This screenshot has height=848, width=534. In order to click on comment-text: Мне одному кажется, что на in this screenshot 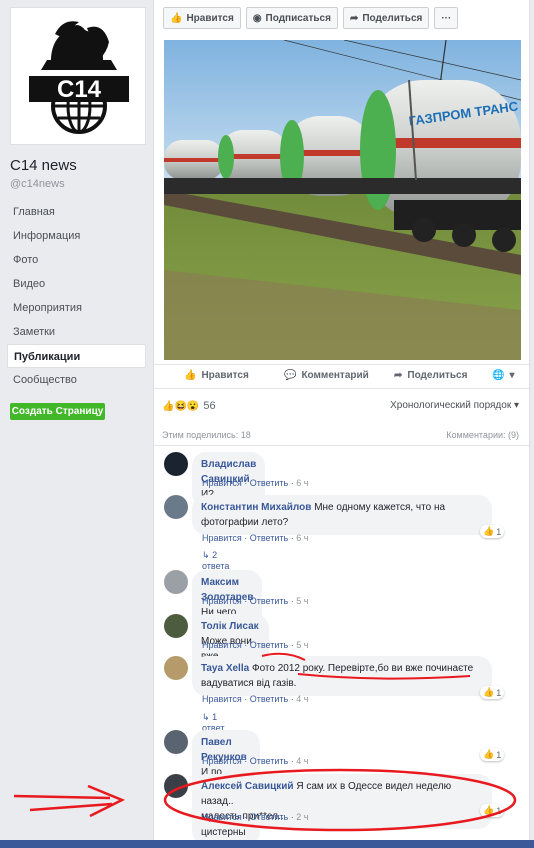, I will do `click(380, 507)`.